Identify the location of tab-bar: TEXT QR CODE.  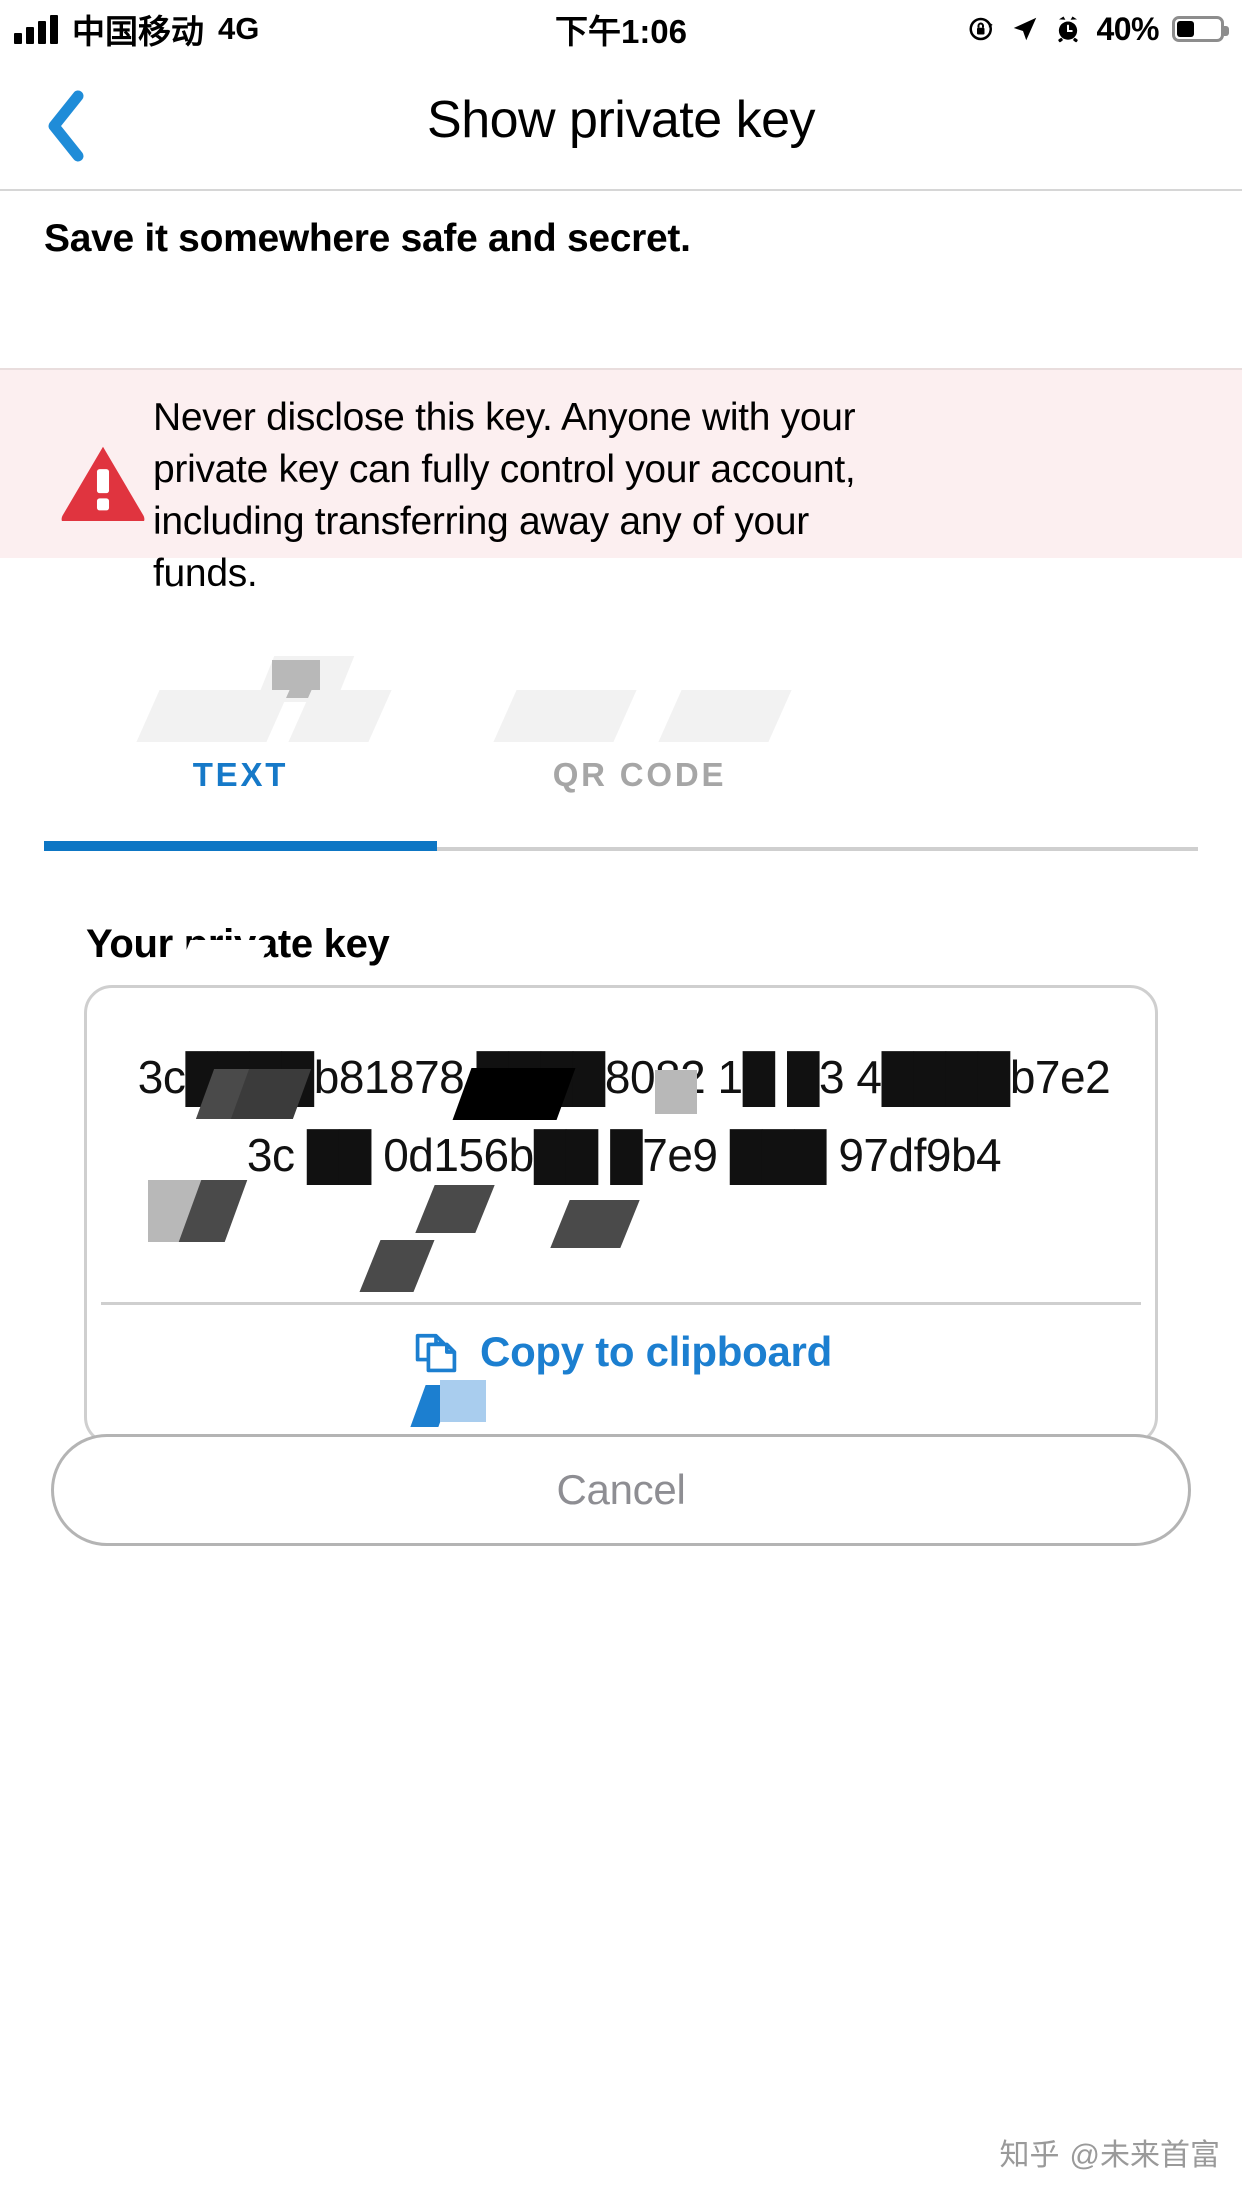
(621, 775).